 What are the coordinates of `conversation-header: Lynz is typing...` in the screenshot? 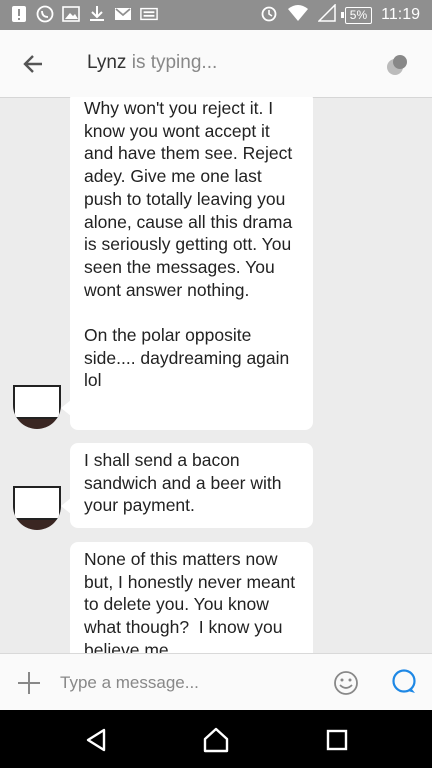 It's located at (216, 64).